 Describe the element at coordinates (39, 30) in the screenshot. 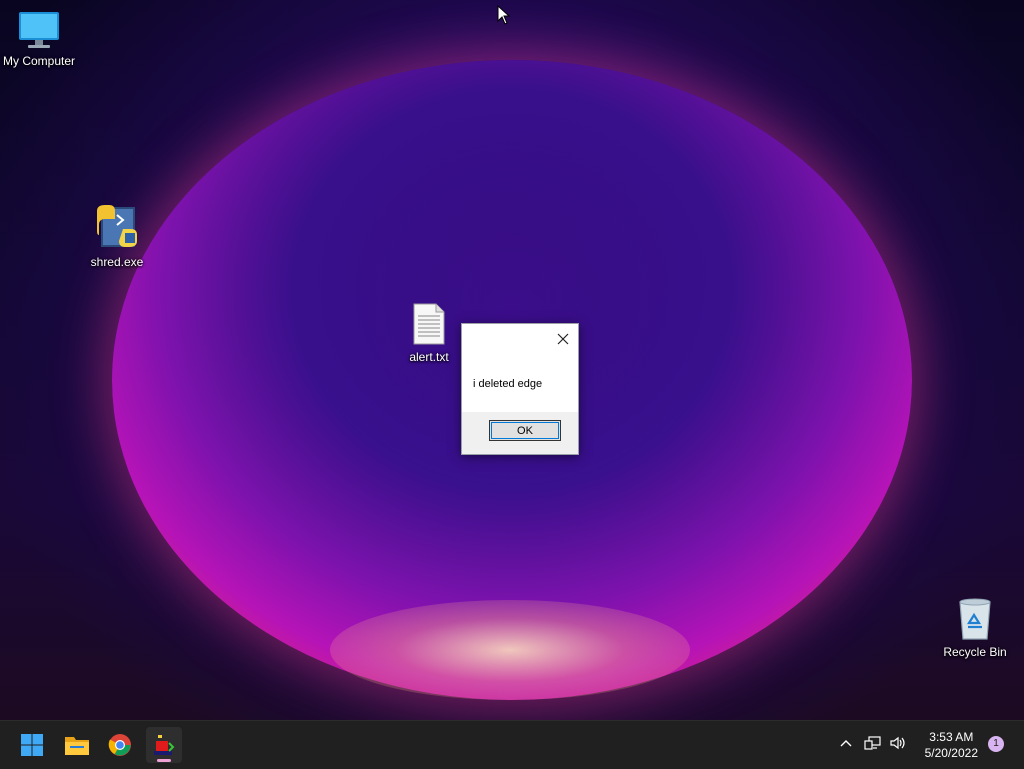

I see `computer-icon` at that location.